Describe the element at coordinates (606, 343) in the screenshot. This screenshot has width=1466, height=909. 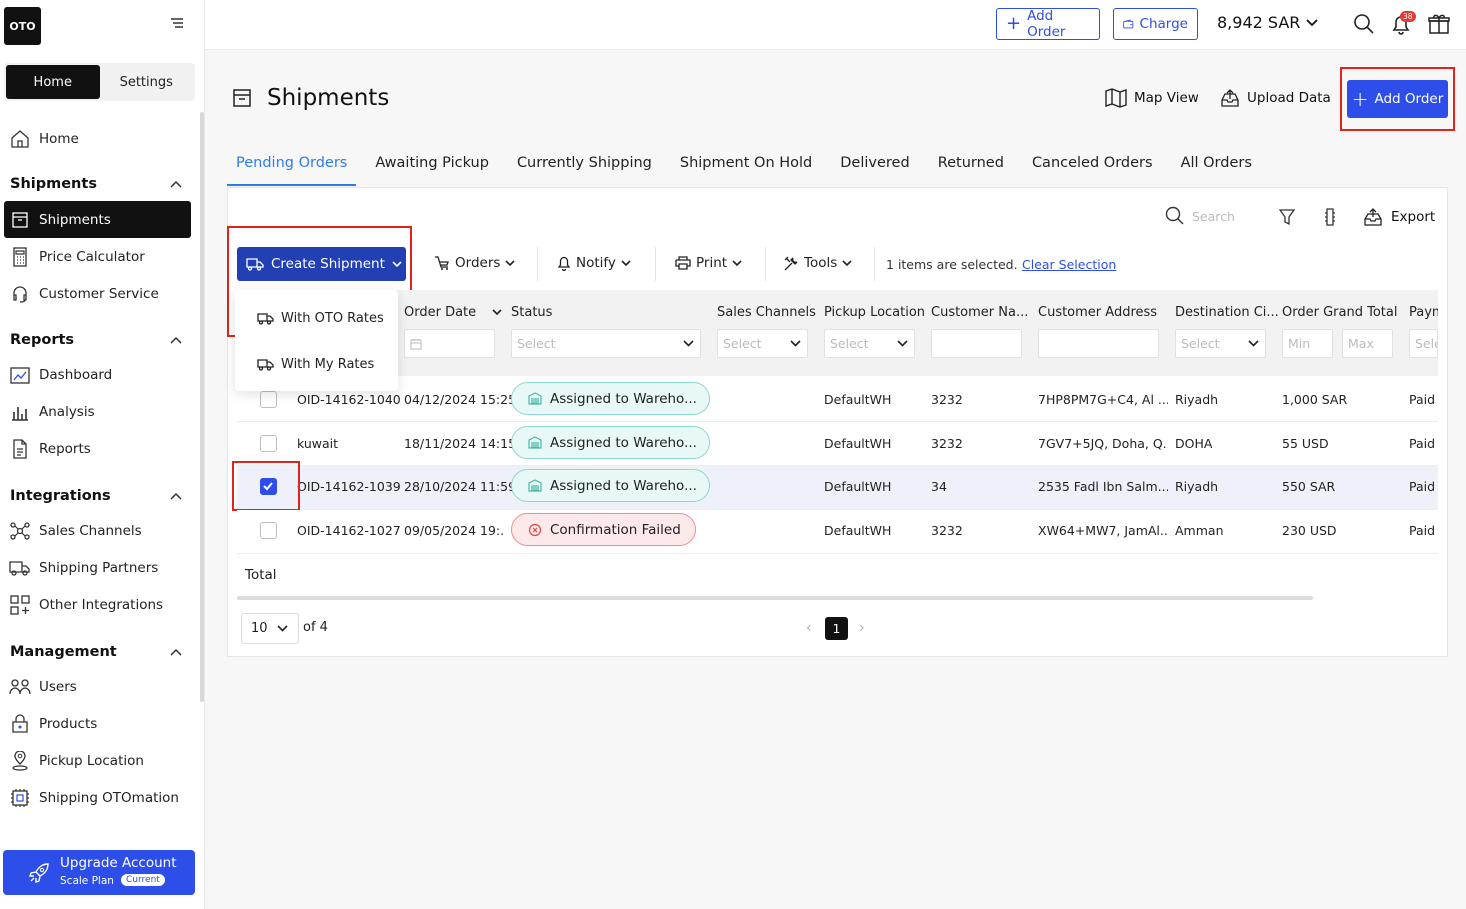
I see `status-filter: Select` at that location.